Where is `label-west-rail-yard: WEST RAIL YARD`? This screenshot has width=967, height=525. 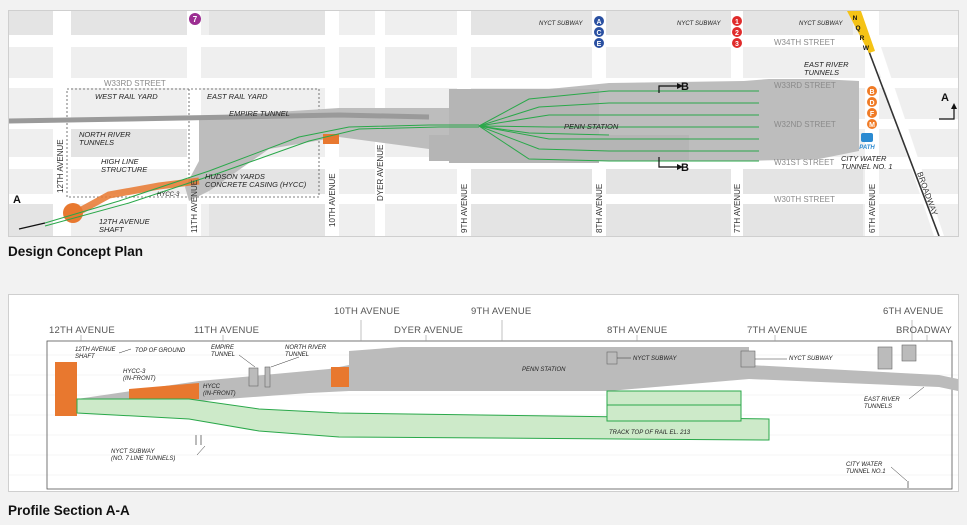 label-west-rail-yard: WEST RAIL YARD is located at coordinates (126, 96).